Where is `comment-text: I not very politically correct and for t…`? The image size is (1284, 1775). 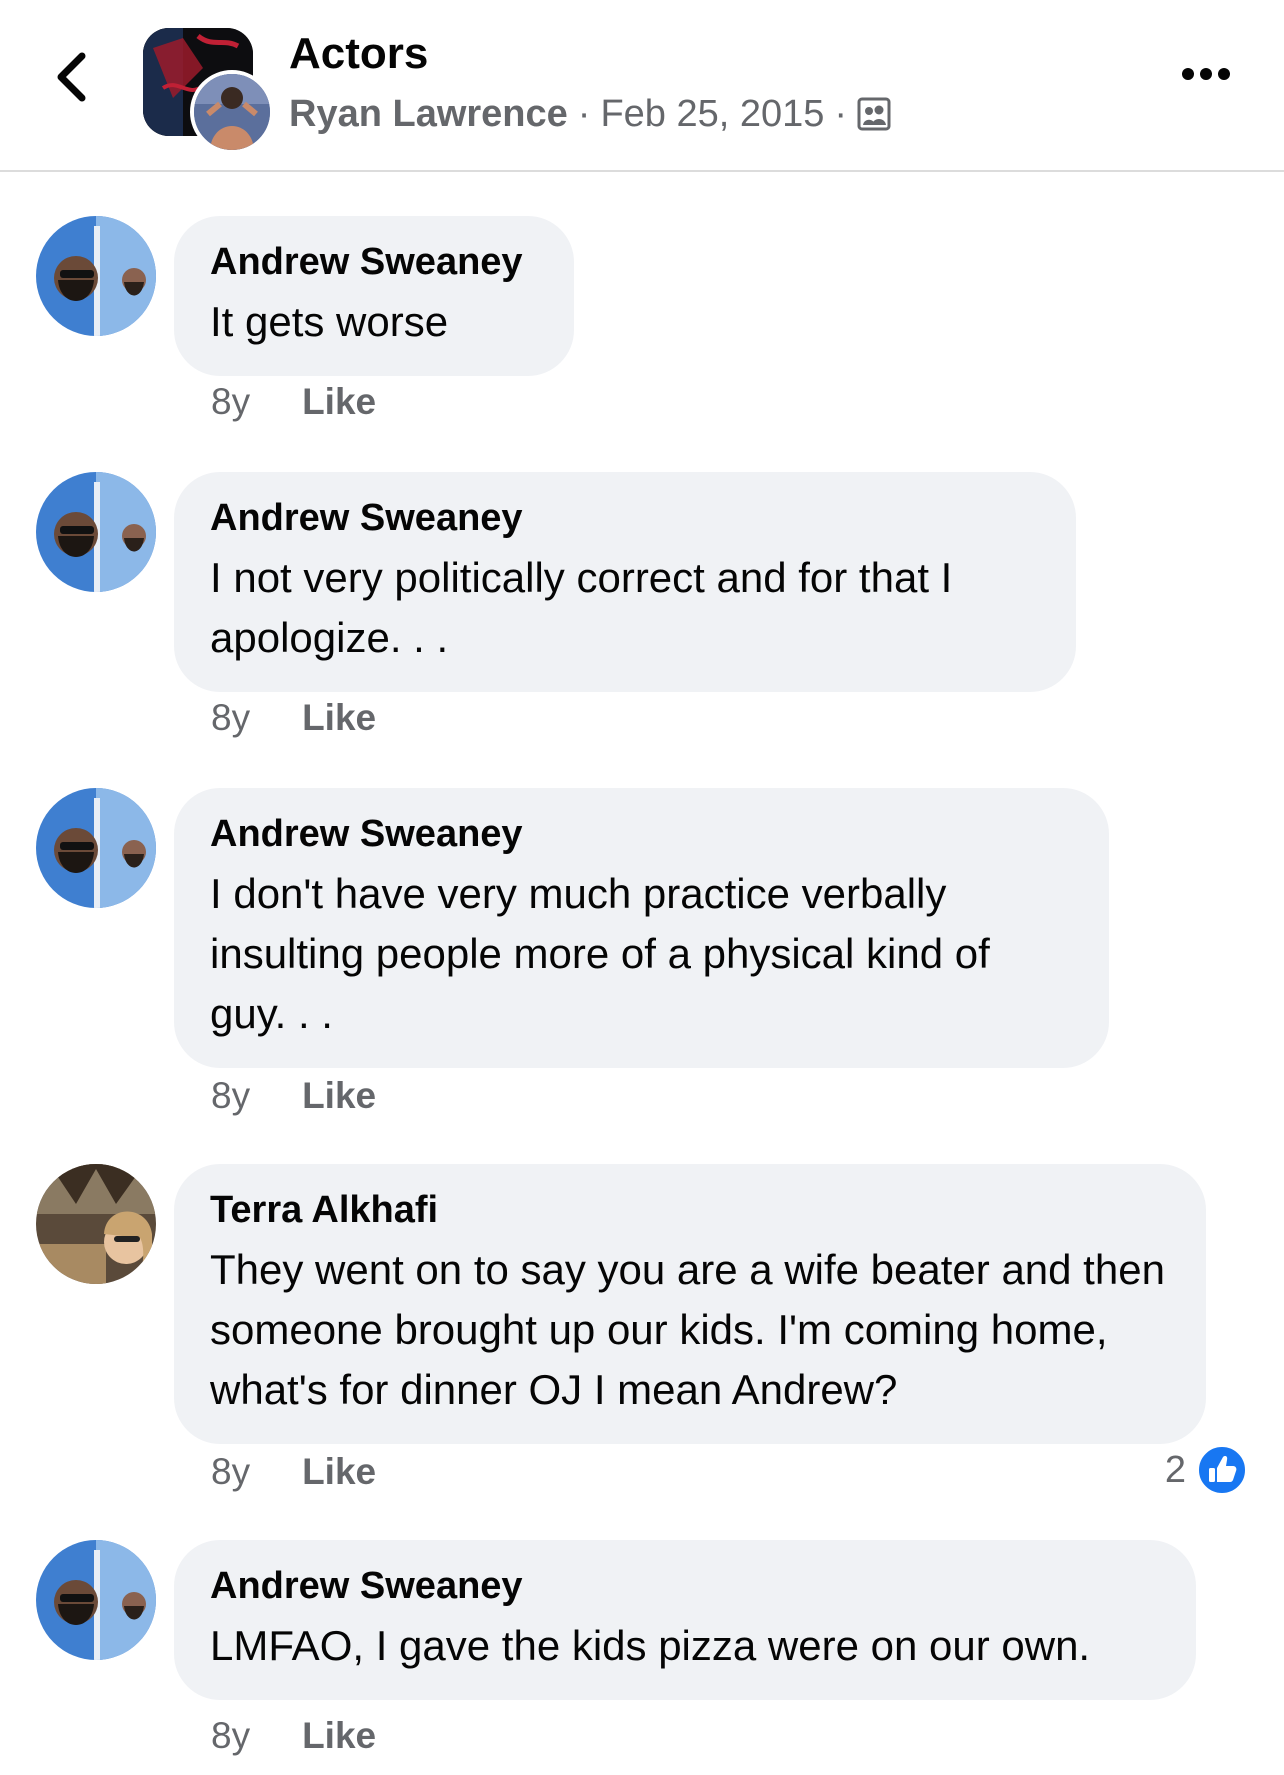 comment-text: I not very politically correct and for t… is located at coordinates (581, 607).